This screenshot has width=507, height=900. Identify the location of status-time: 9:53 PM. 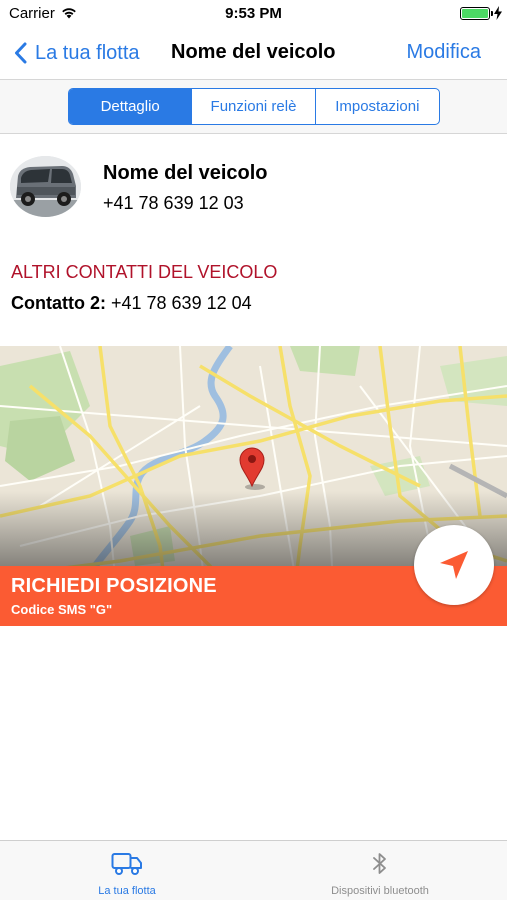
(253, 13).